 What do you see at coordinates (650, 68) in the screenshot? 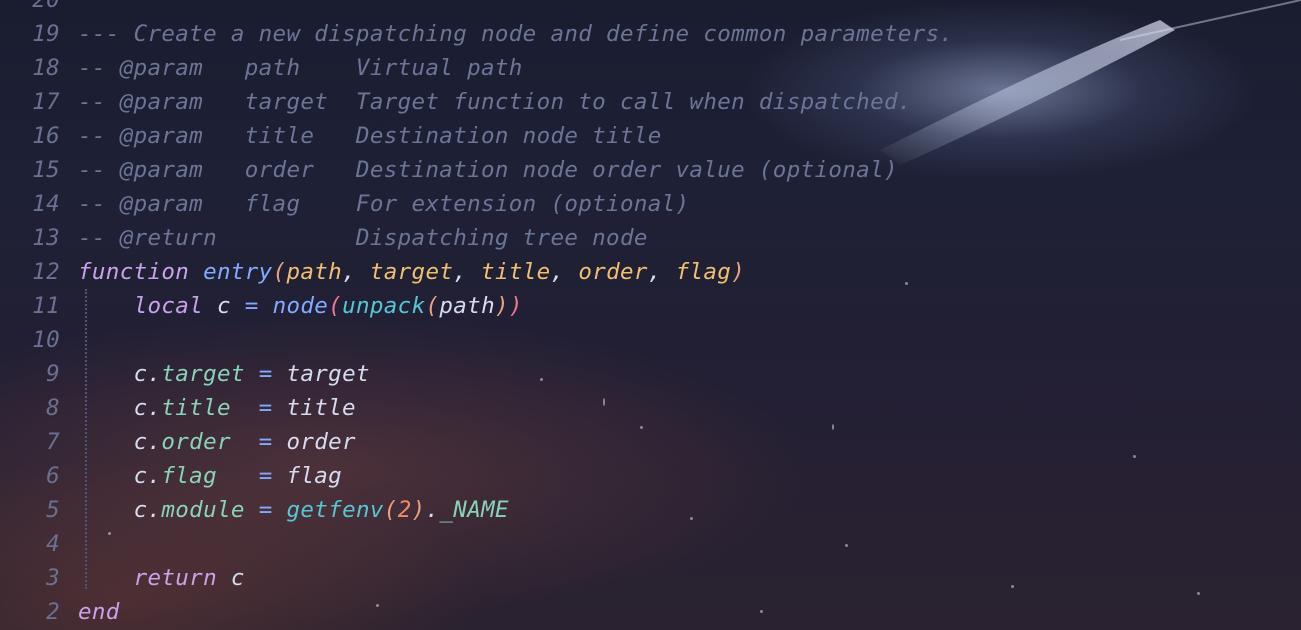
I see `code-line: 18 -- @param path Virtual path` at bounding box center [650, 68].